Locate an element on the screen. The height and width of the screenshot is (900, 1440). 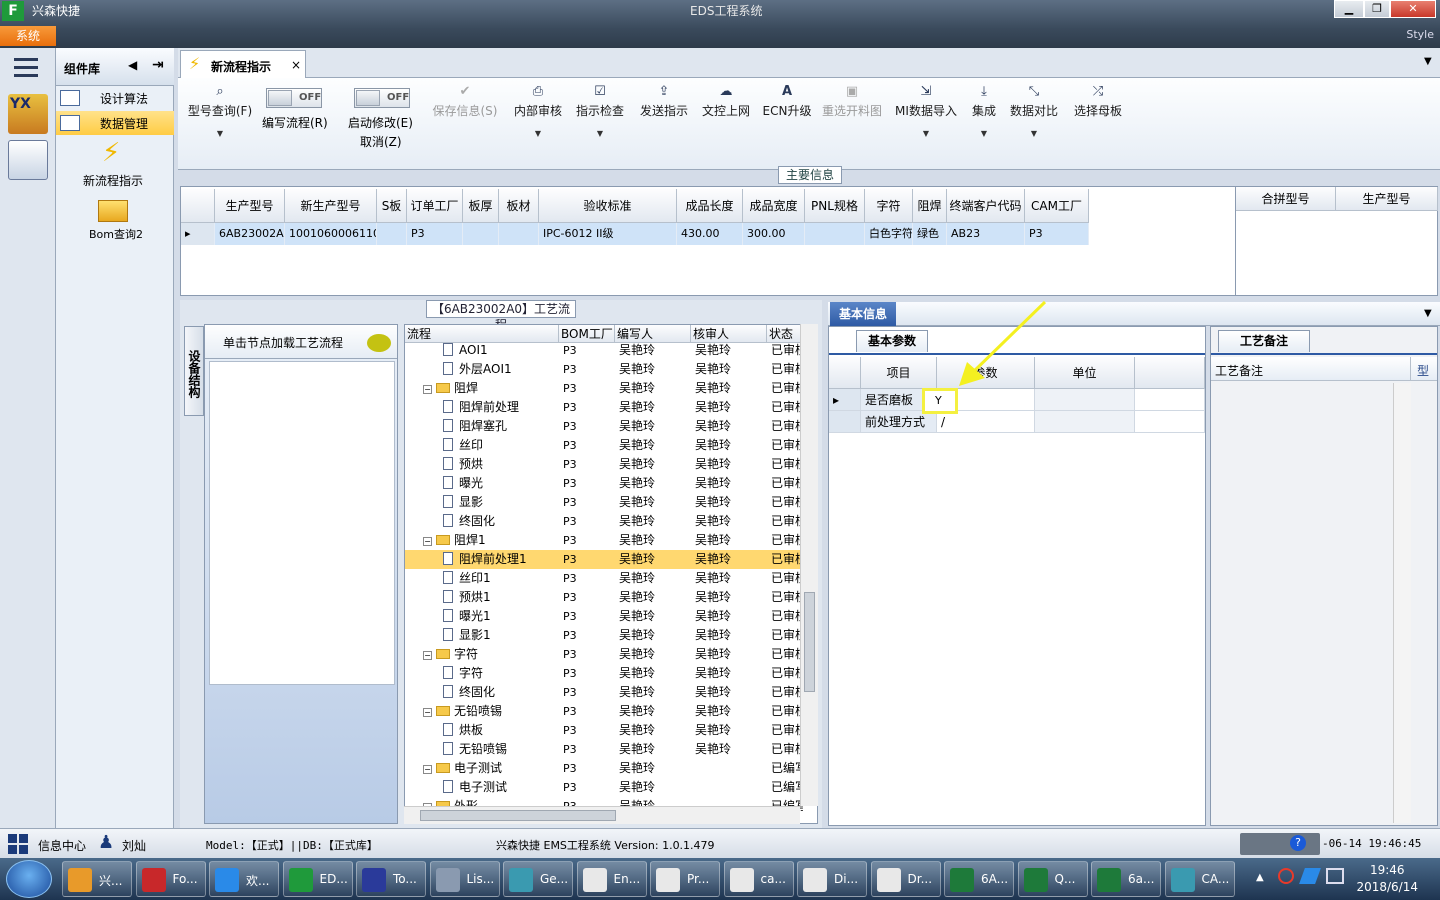
save-info-button: ✔ 保存信息(S) is located at coordinates (465, 101).